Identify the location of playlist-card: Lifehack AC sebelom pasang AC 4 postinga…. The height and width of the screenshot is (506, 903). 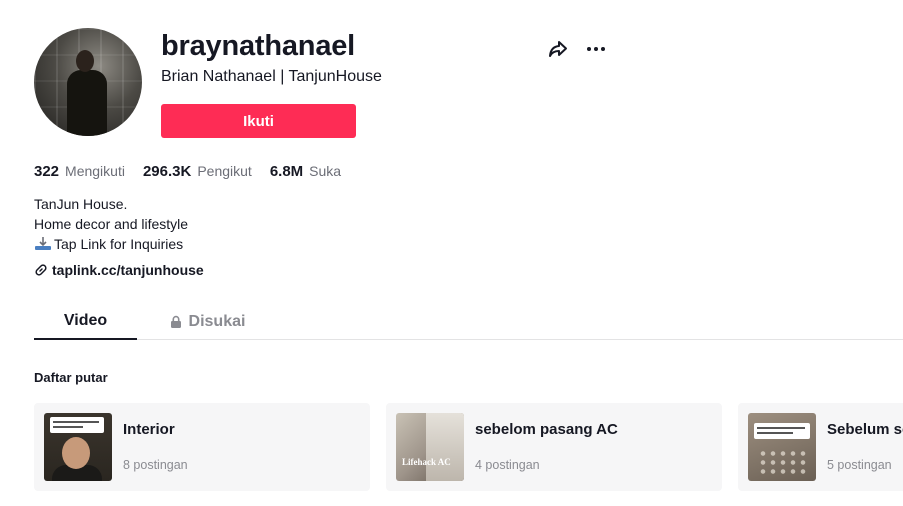
(554, 447).